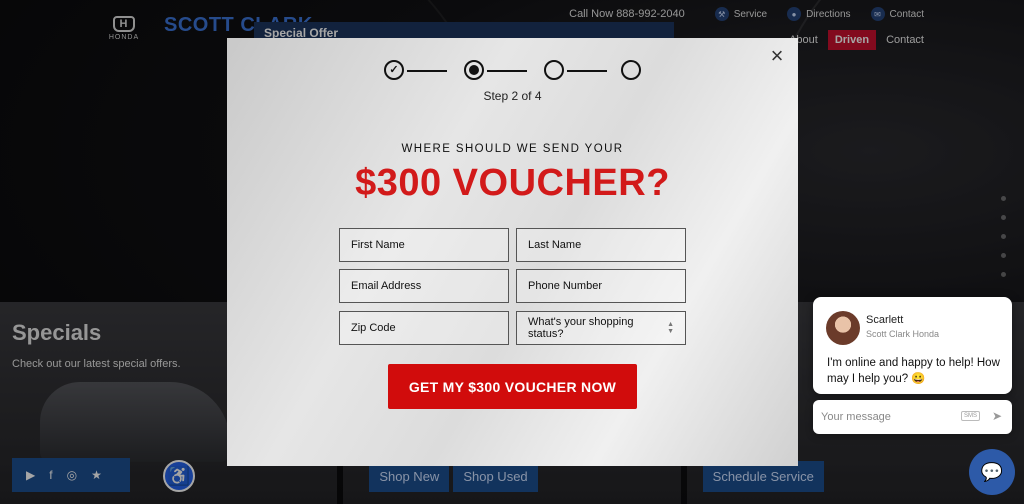  Describe the element at coordinates (970, 416) in the screenshot. I see `sms-icon: SMS` at that location.